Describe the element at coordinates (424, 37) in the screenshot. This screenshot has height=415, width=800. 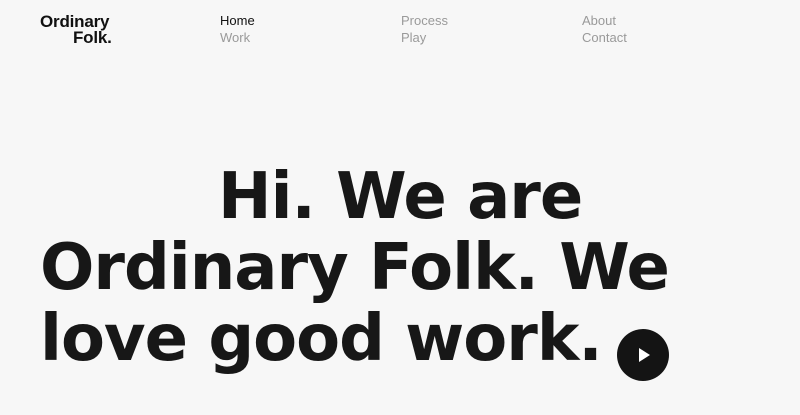
I see `nav-link-play: Play` at that location.